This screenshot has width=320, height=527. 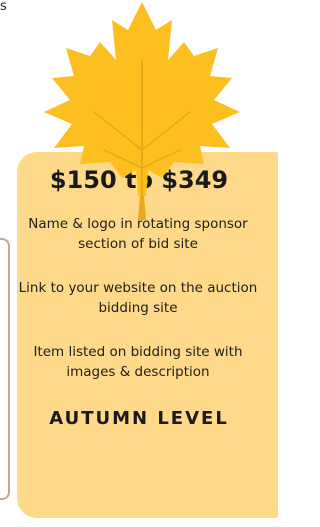 I want to click on adjacent-card-edge, so click(x=5, y=369).